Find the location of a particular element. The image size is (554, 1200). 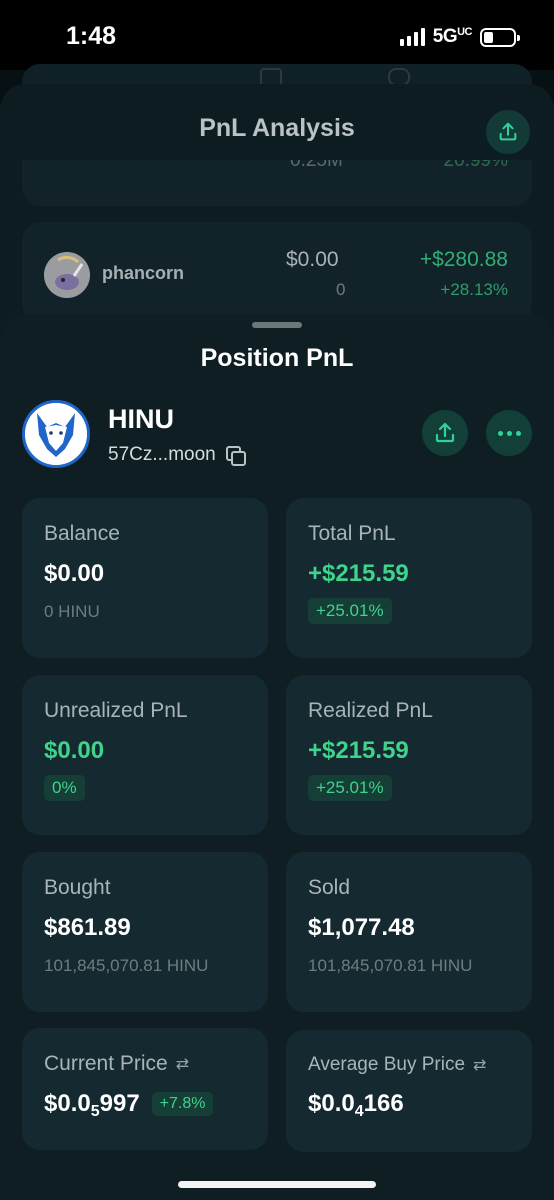

status-indicators: 5GUC is located at coordinates (459, 37).